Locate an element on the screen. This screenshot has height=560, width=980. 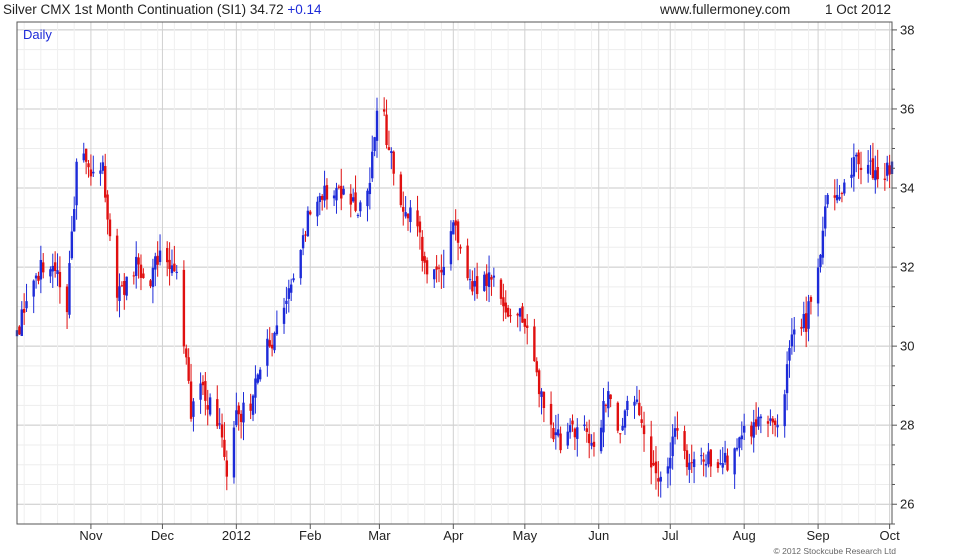
copyright-notice: © 2012 Stockcube Research Ltd is located at coordinates (834, 551).